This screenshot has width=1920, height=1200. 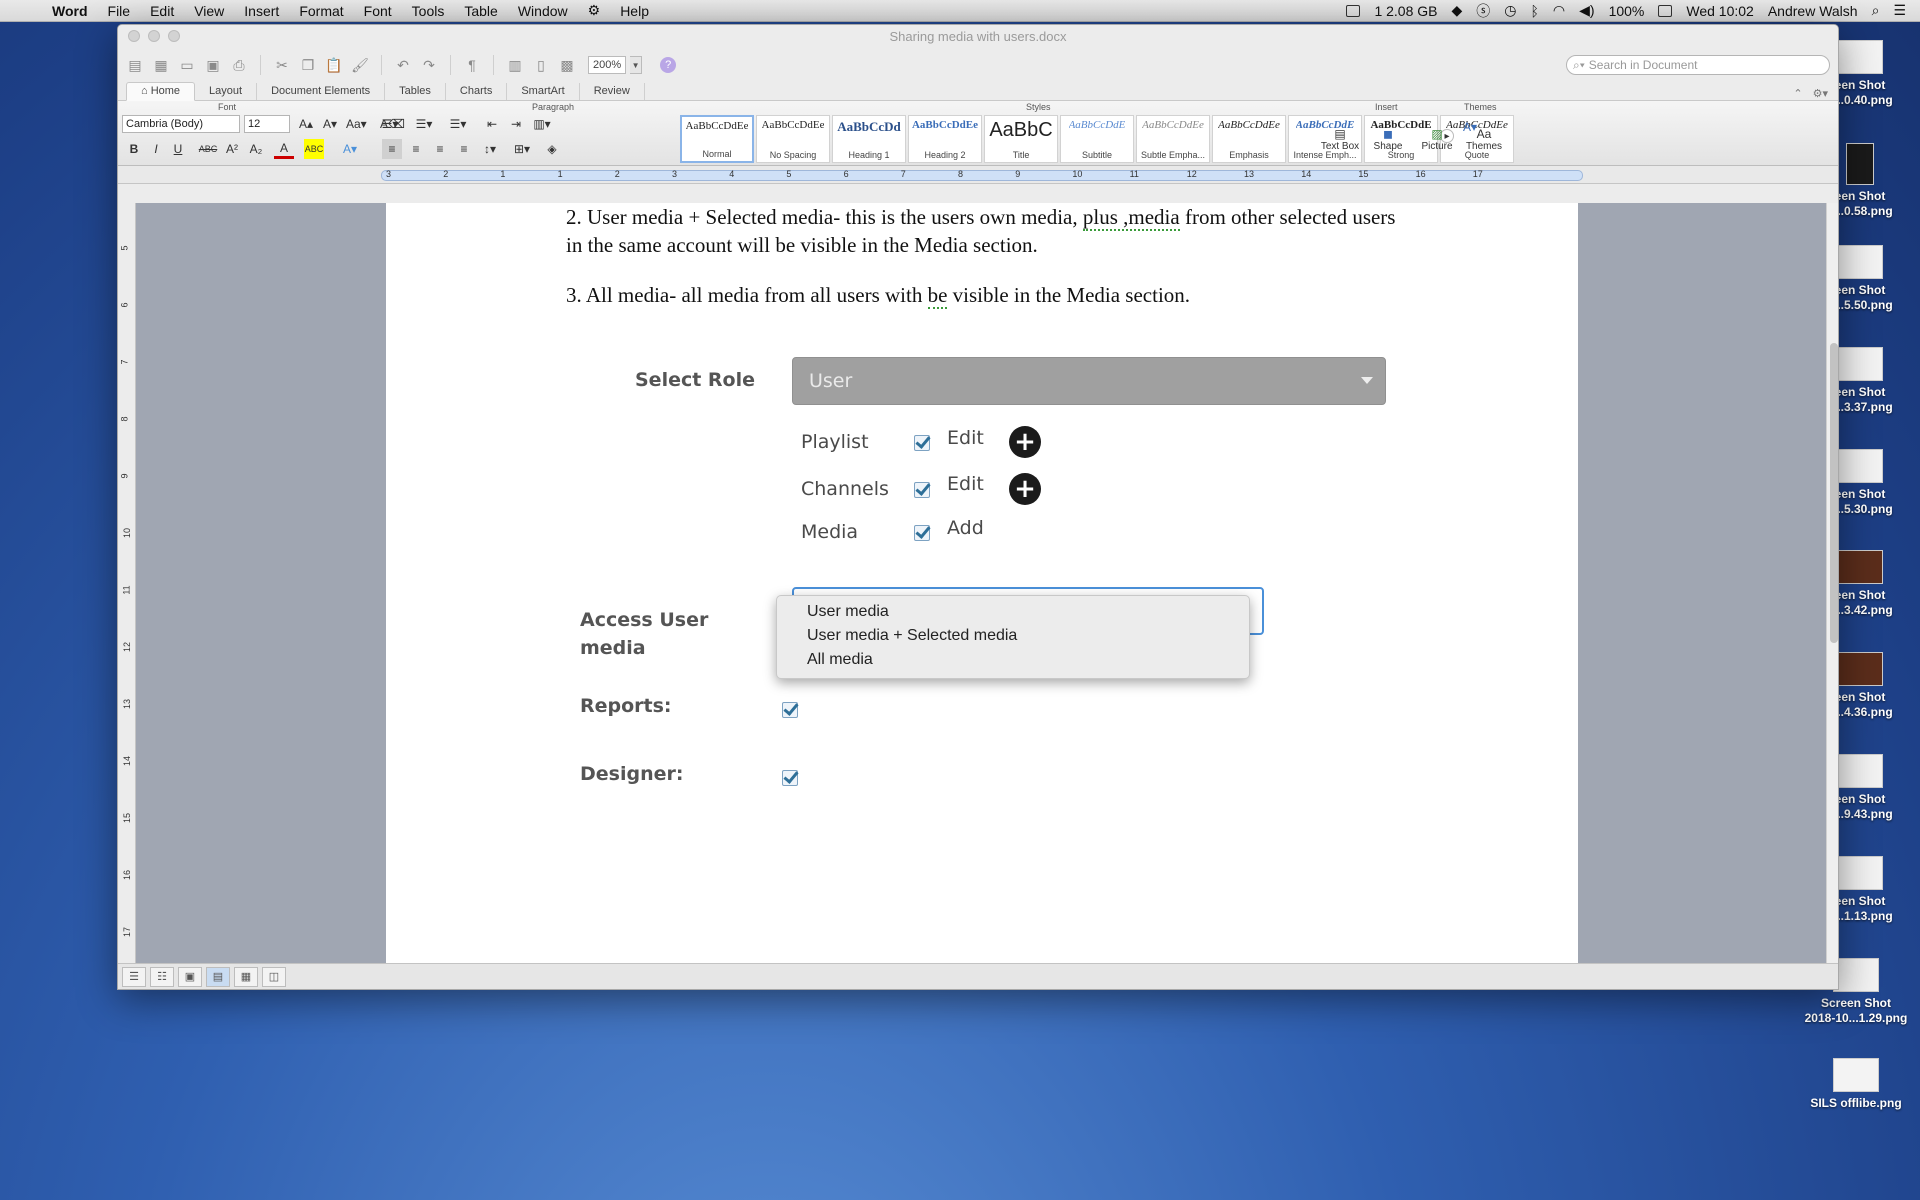 I want to click on clock: Wed 10:02, so click(x=1719, y=11).